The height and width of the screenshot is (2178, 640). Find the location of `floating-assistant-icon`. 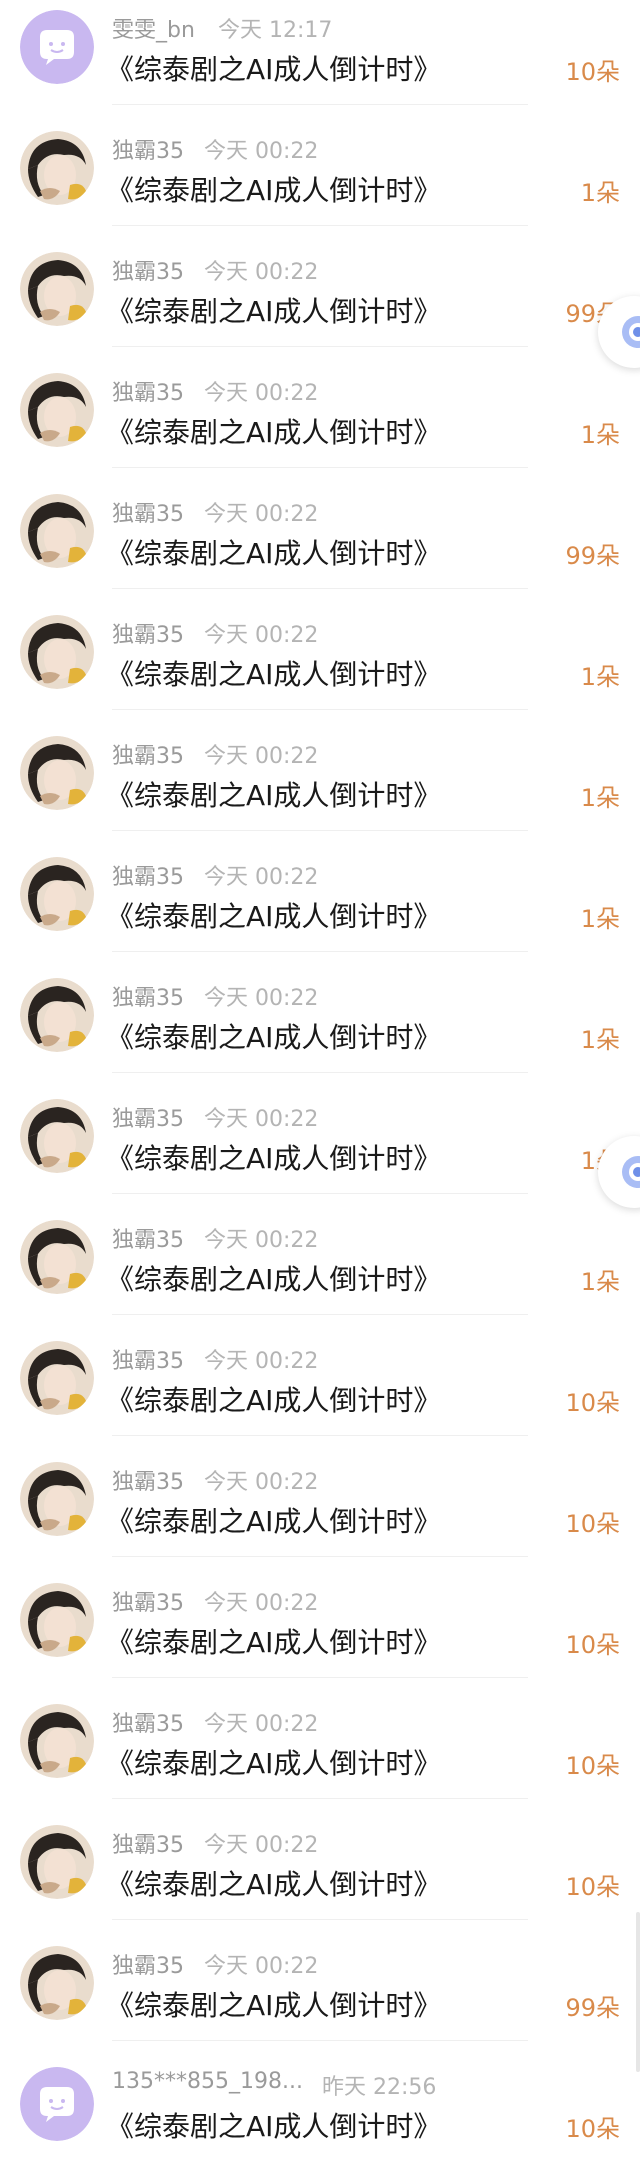

floating-assistant-icon is located at coordinates (631, 1172).